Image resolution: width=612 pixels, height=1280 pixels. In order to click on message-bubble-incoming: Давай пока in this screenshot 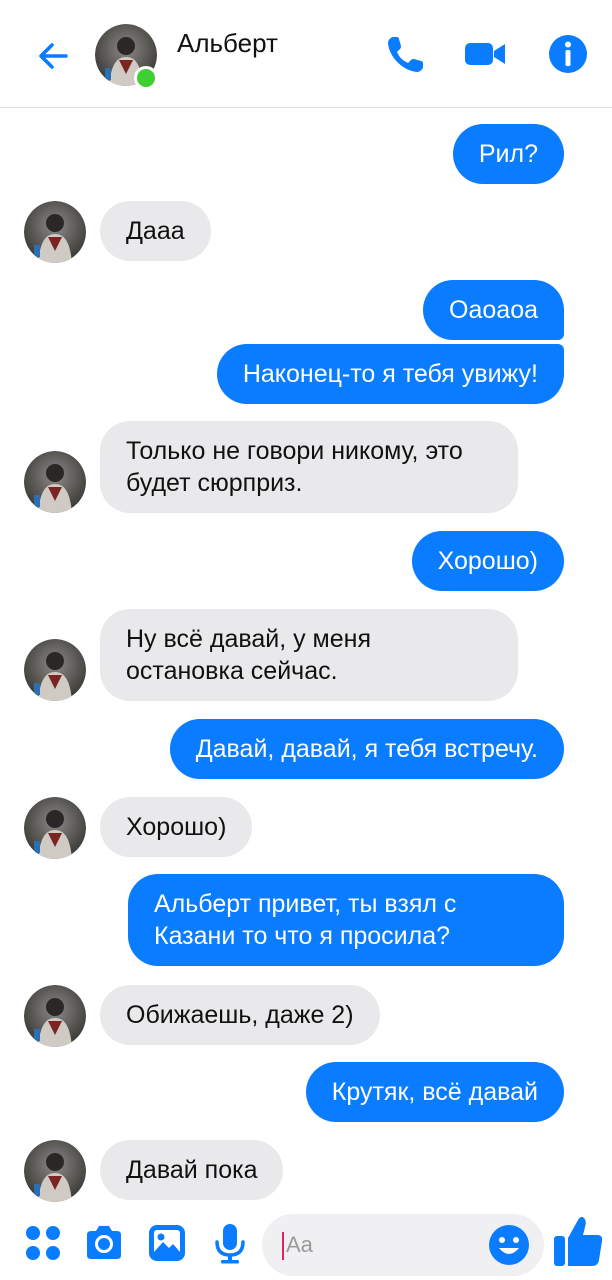, I will do `click(192, 1170)`.